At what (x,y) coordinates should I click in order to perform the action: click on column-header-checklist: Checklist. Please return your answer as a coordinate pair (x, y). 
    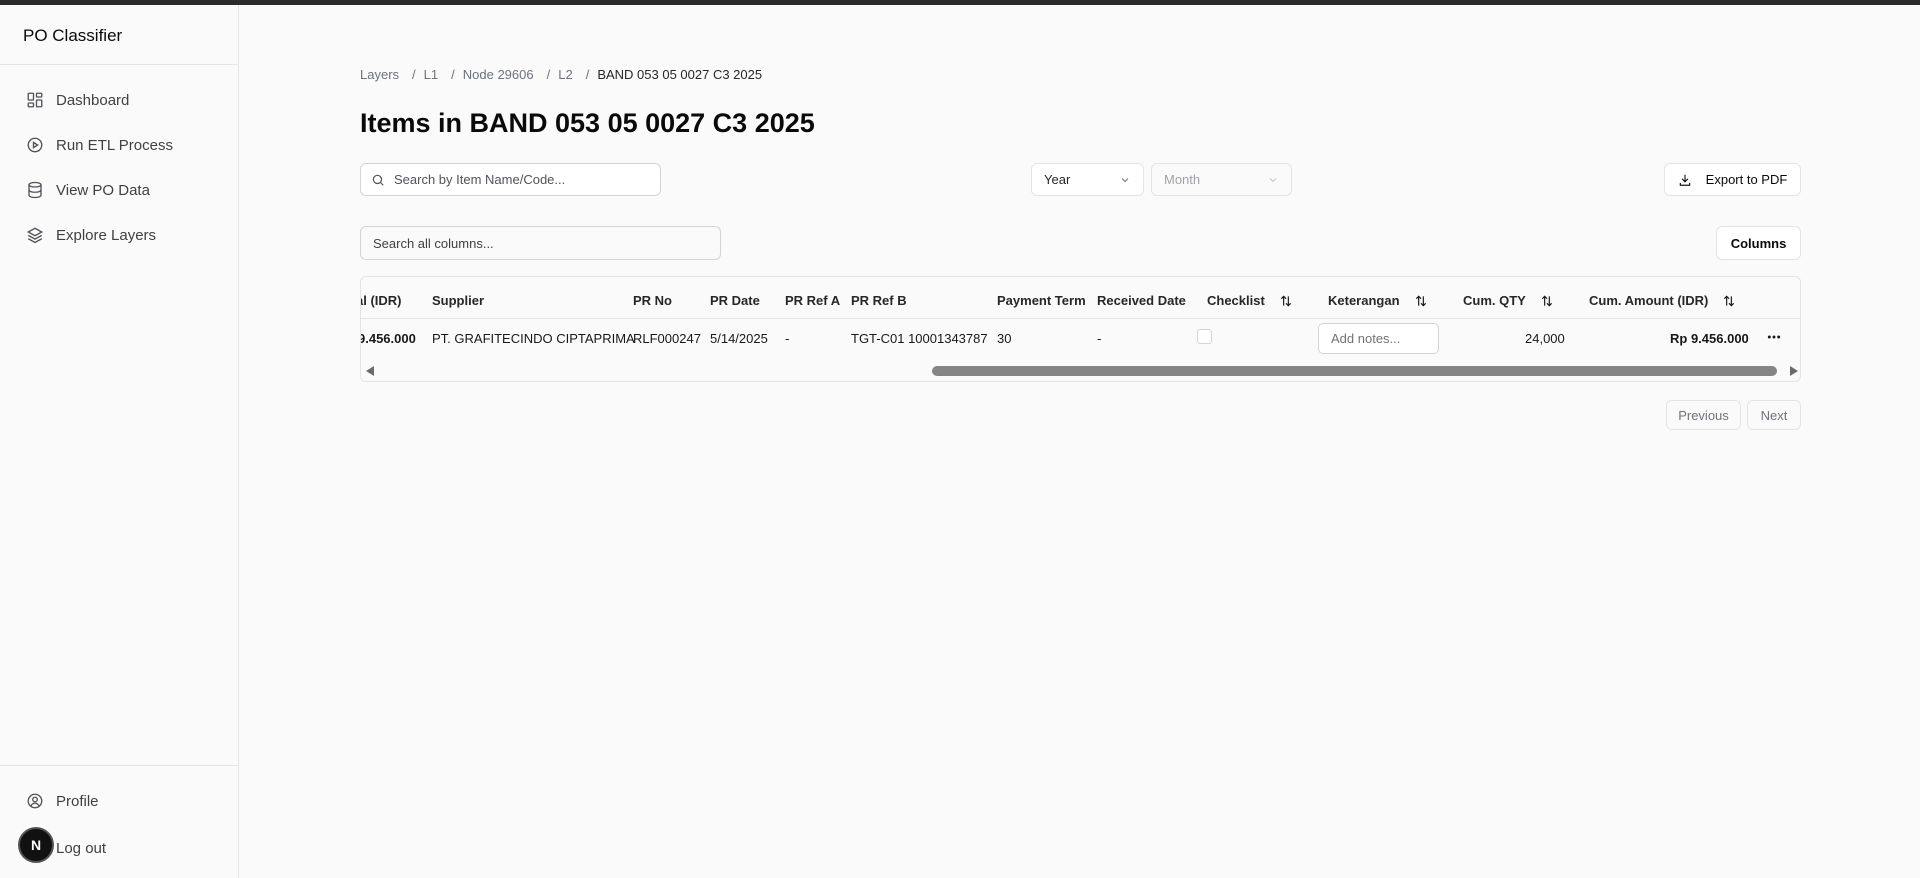
    Looking at the image, I should click on (1250, 300).